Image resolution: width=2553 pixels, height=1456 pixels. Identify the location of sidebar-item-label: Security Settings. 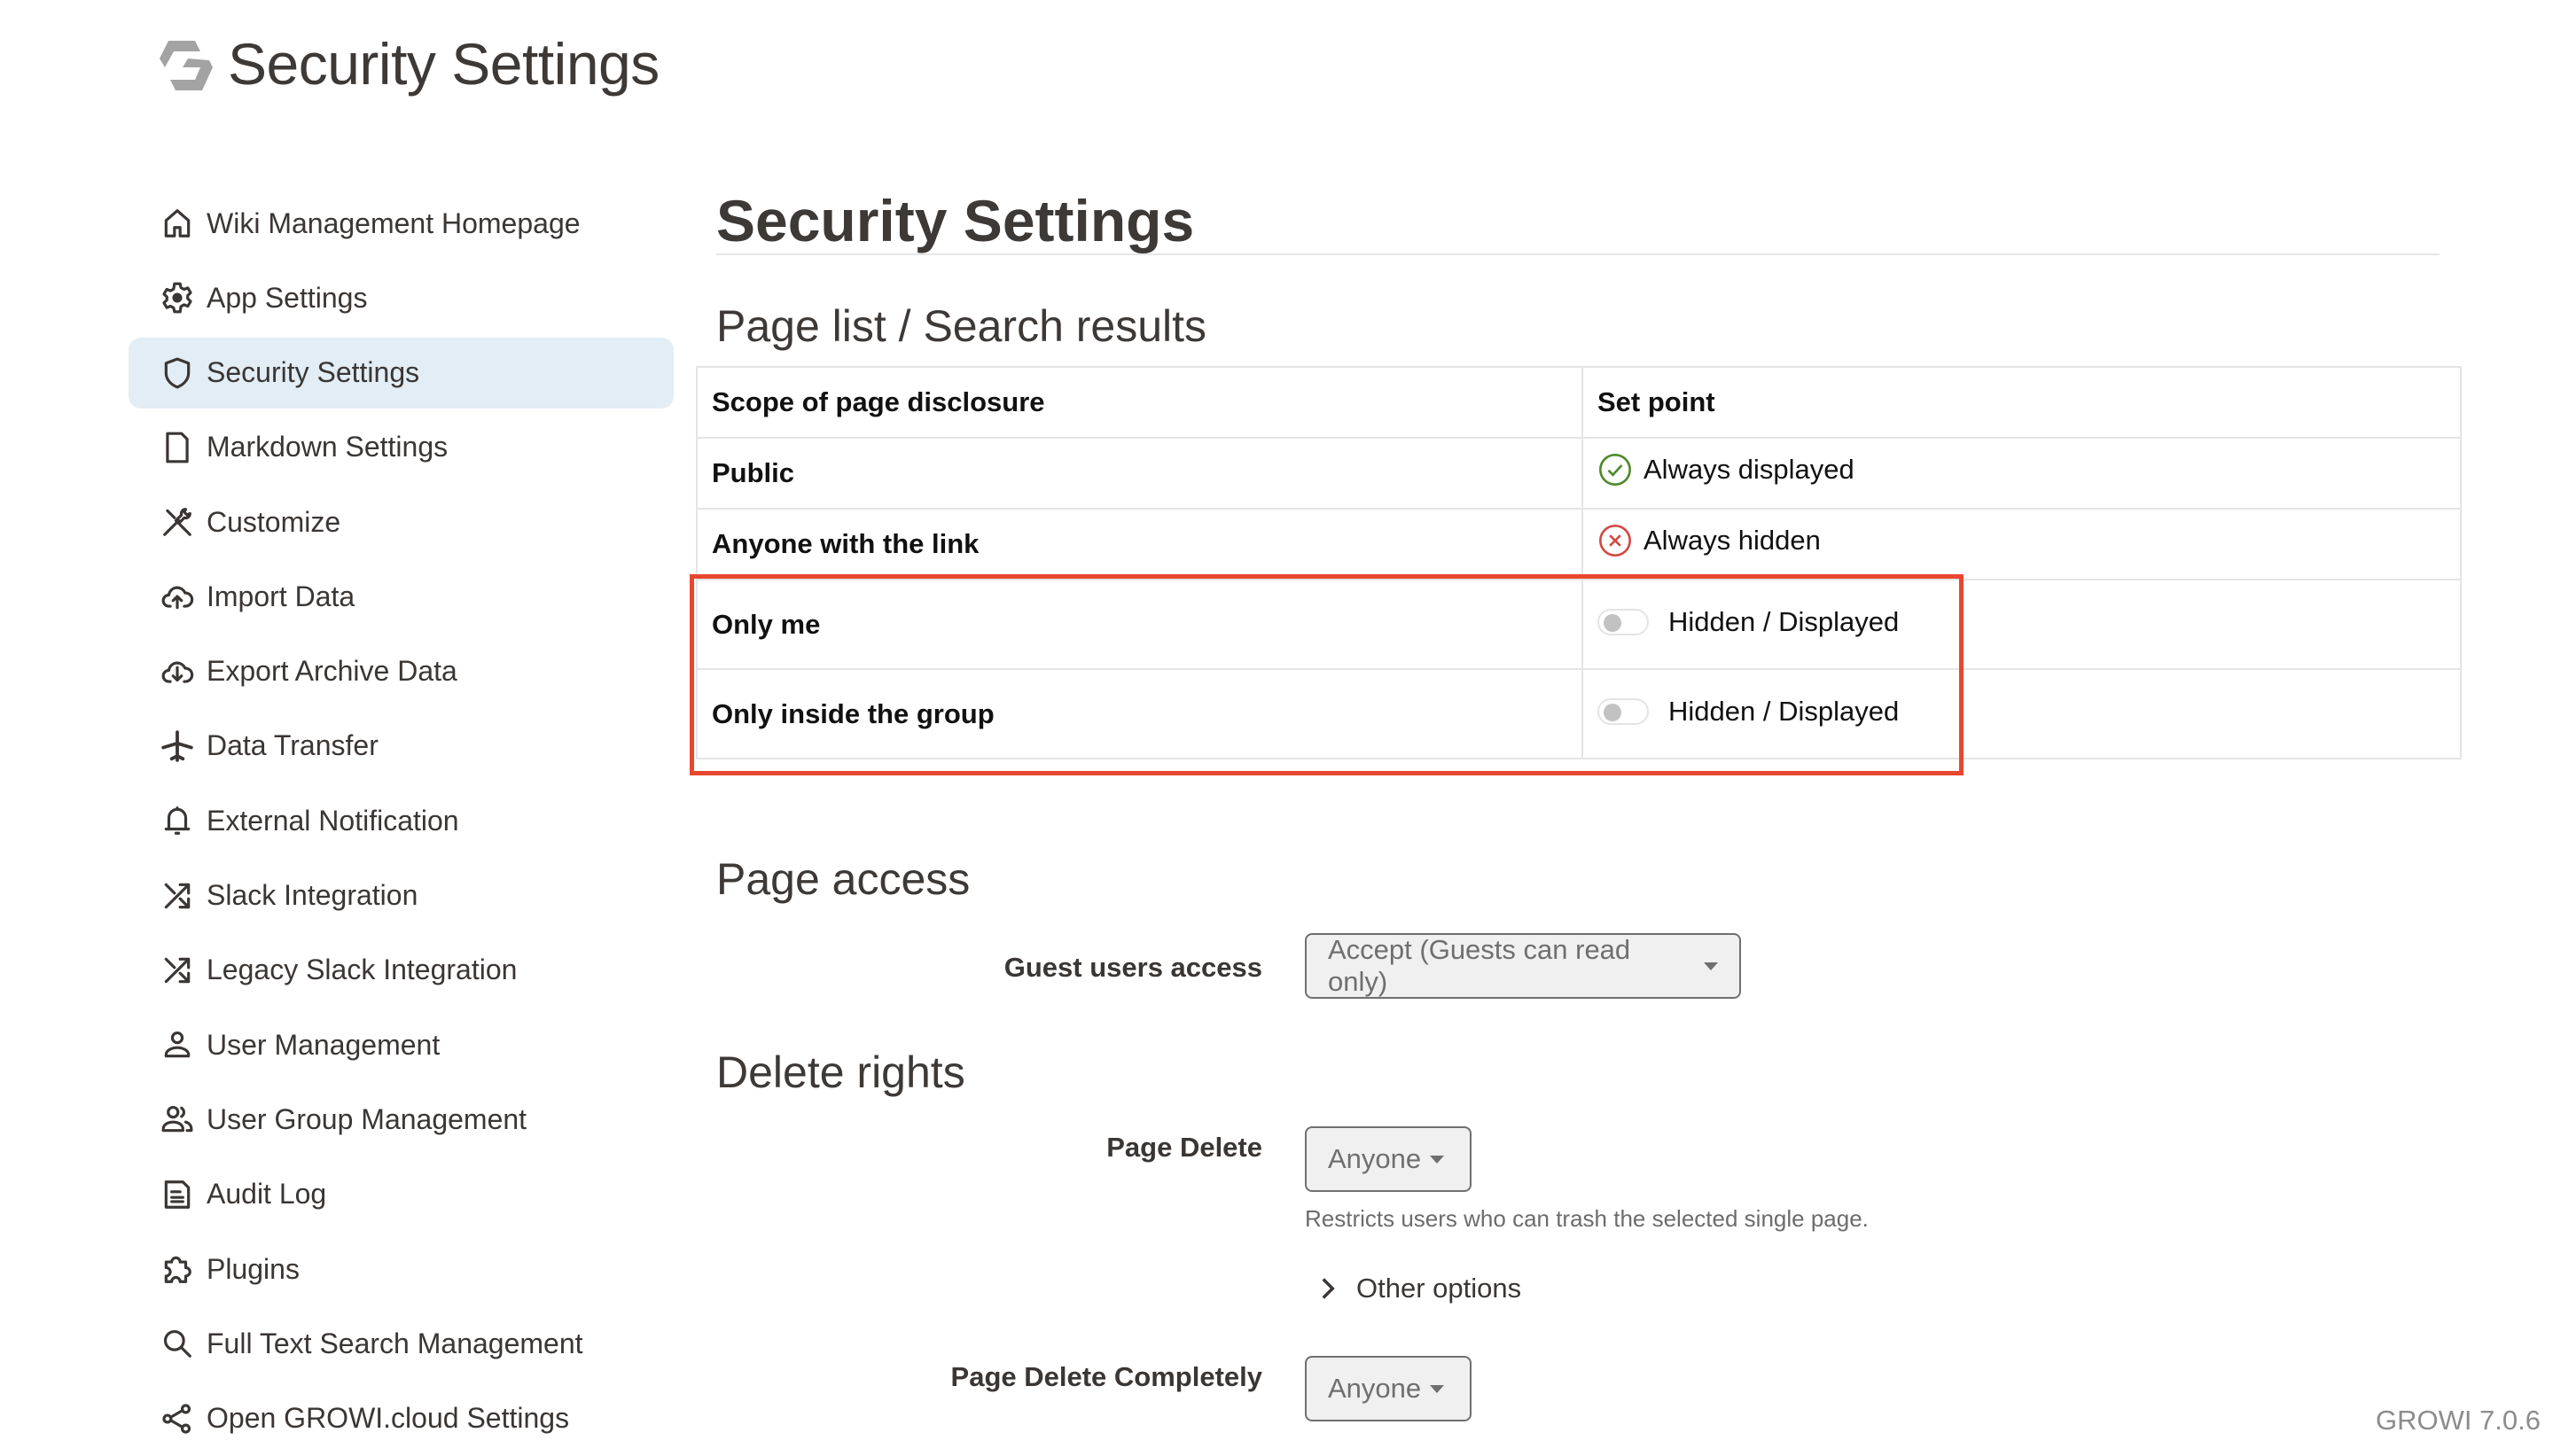
(313, 372).